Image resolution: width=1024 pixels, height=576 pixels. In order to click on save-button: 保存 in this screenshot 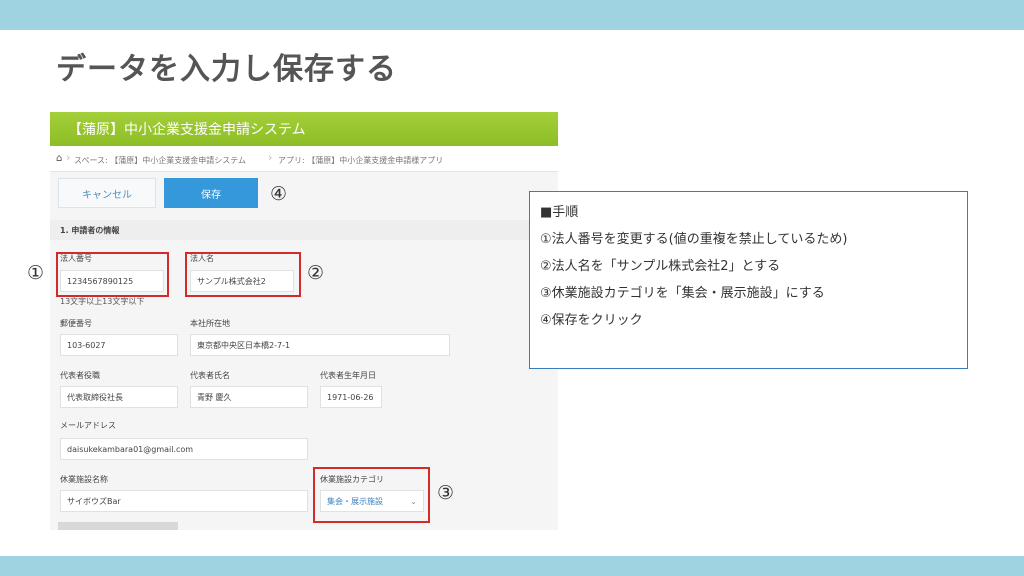, I will do `click(211, 193)`.